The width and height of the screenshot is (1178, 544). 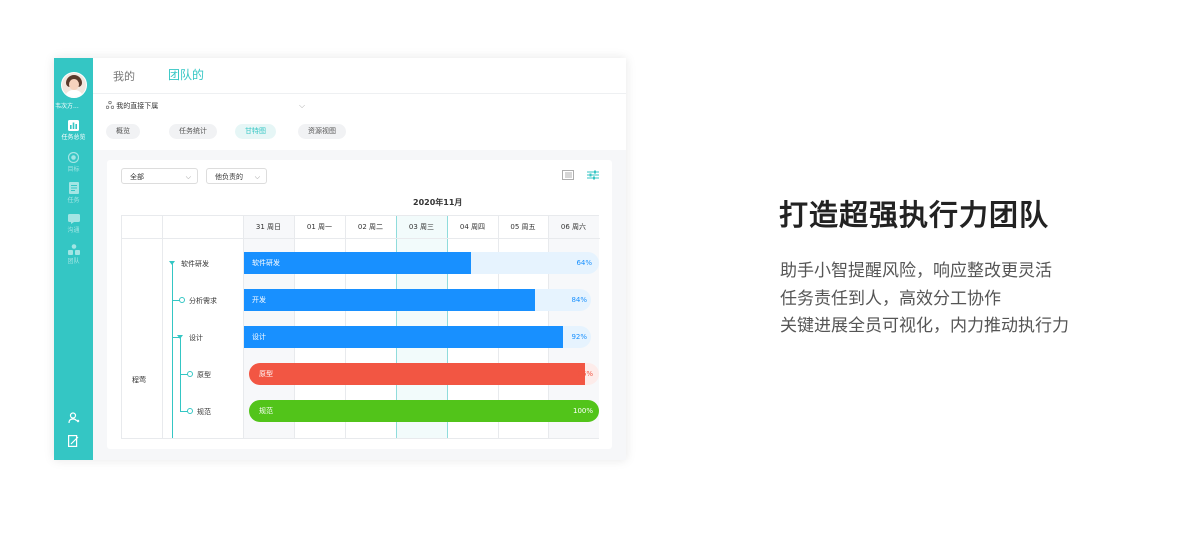 I want to click on day-header: 04 周四, so click(x=472, y=227).